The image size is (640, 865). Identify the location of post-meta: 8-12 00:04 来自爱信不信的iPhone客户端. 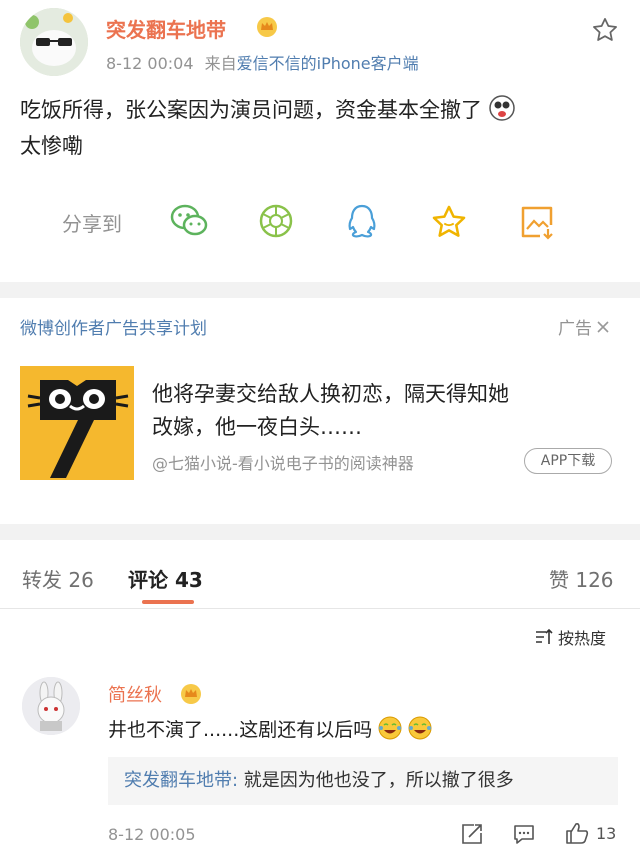
(262, 62).